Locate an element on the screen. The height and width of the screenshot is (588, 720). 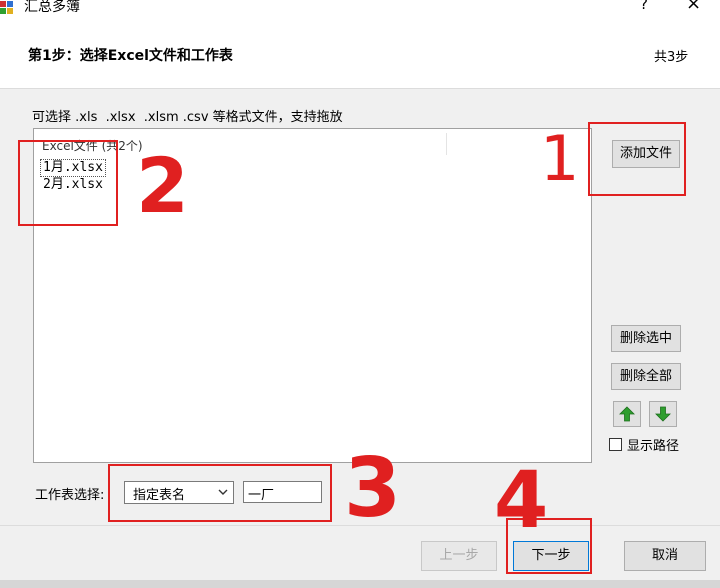
title-bar: 汇总多簿 ? × is located at coordinates (360, 9).